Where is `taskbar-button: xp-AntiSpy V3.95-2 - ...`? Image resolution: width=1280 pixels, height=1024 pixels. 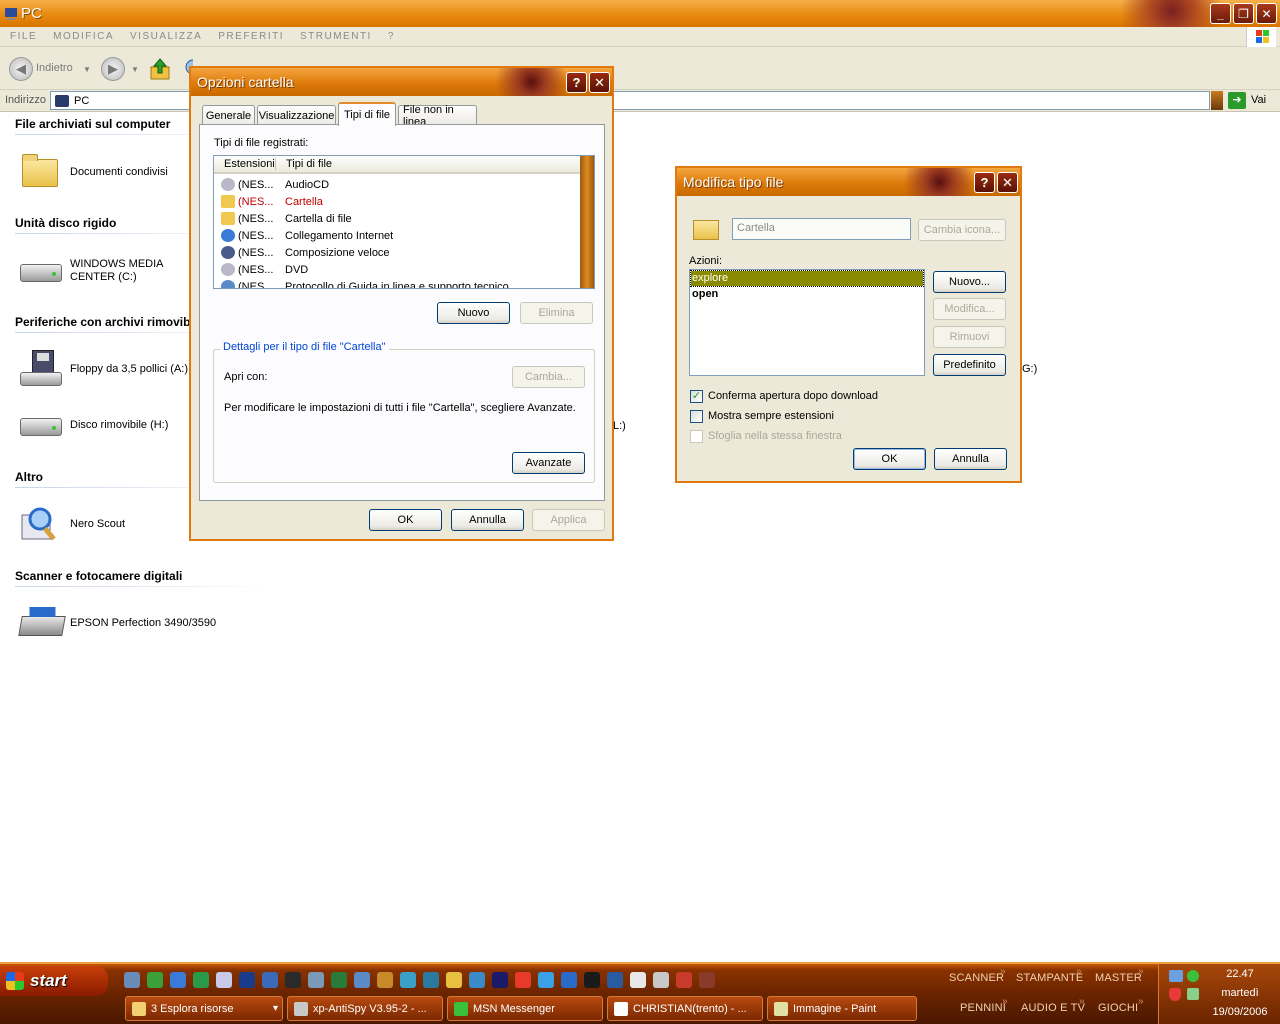
taskbar-button: xp-AntiSpy V3.95-2 - ... is located at coordinates (365, 1008).